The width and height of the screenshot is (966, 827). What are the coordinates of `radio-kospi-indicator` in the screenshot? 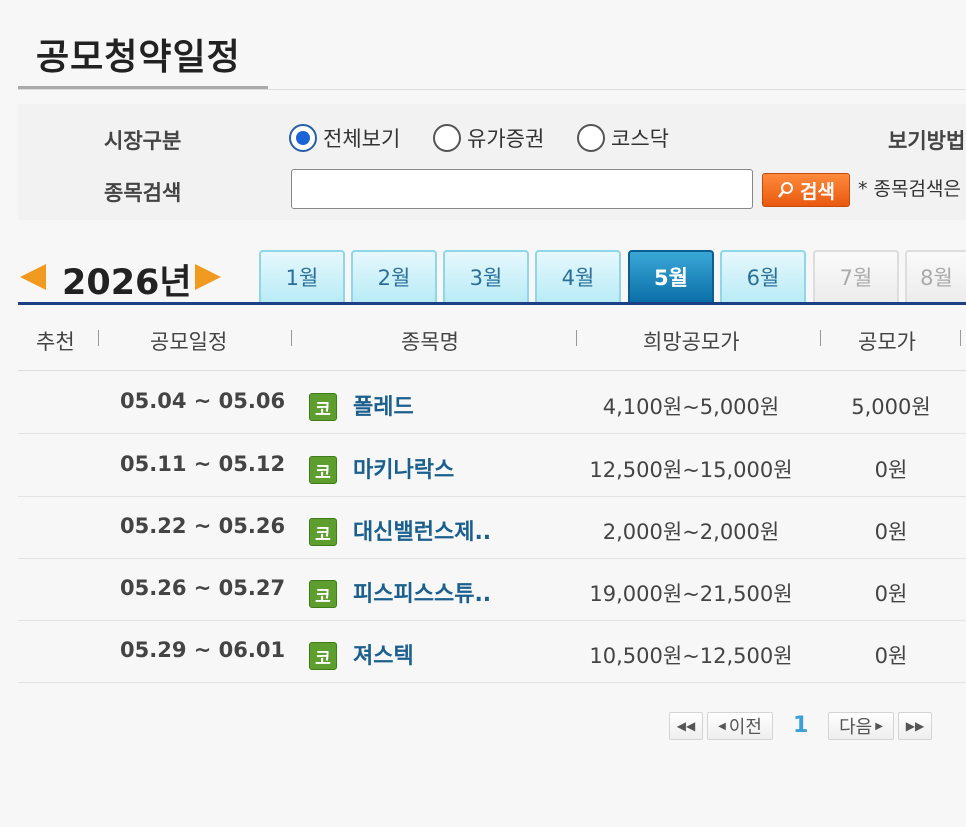 It's located at (447, 138).